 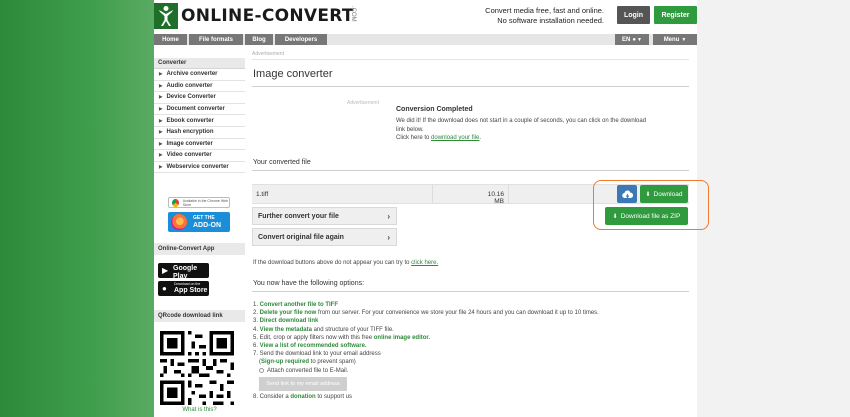 I want to click on download-label: Download, so click(x=668, y=194).